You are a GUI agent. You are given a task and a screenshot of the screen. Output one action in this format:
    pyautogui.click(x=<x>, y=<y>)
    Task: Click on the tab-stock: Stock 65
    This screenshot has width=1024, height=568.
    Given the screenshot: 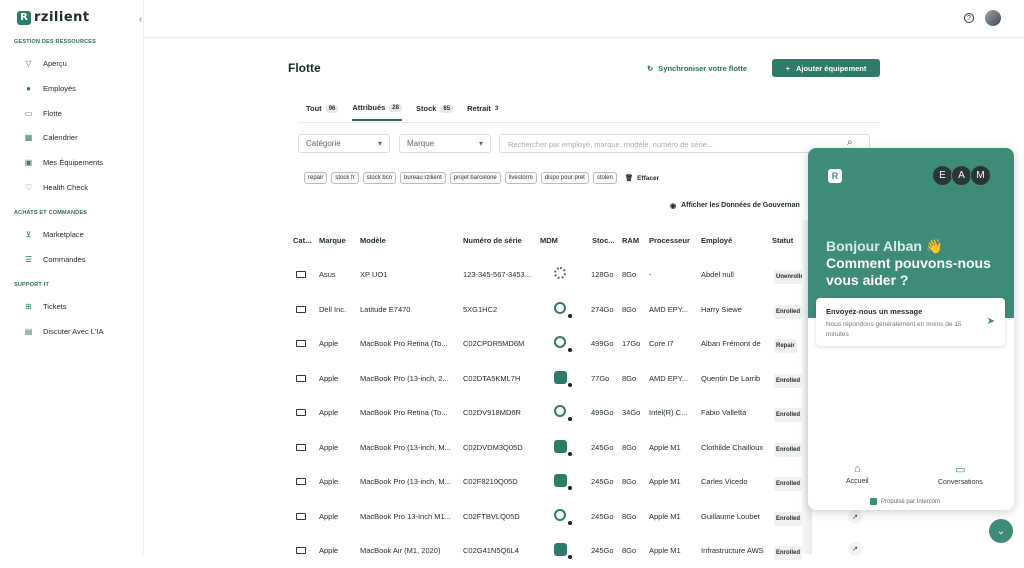 What is the action you would take?
    pyautogui.click(x=435, y=112)
    